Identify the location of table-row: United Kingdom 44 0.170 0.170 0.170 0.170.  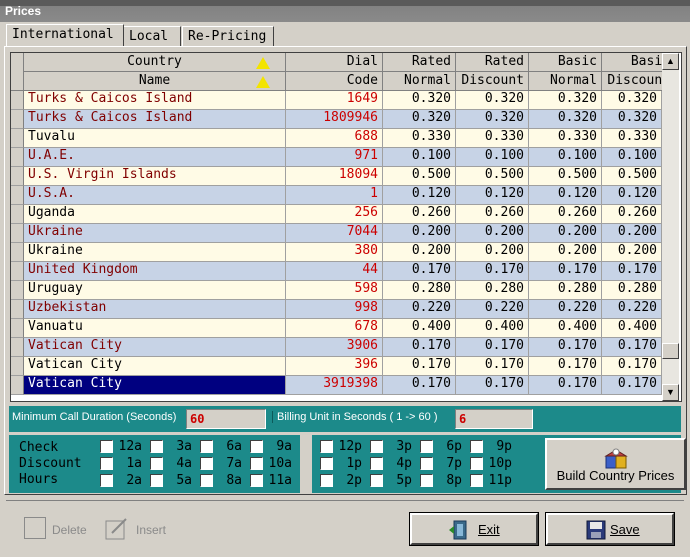
(336, 271).